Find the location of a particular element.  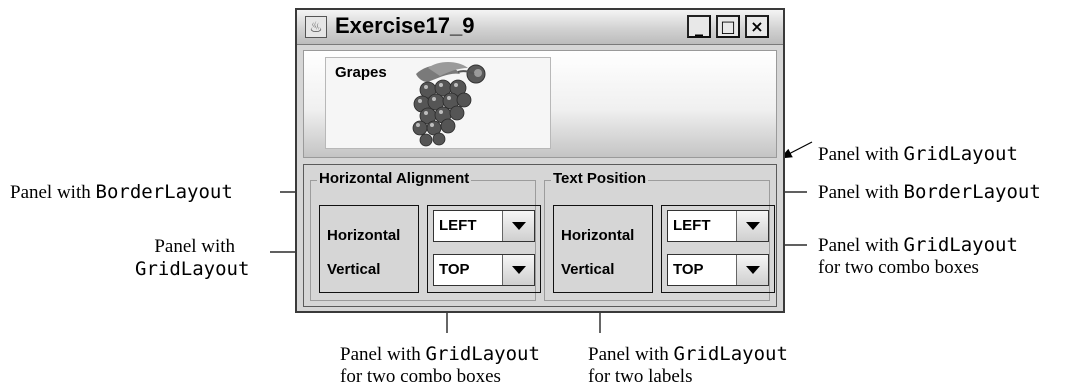

annotation-left-borderlayout: Panel with BorderLayout is located at coordinates (121, 192).